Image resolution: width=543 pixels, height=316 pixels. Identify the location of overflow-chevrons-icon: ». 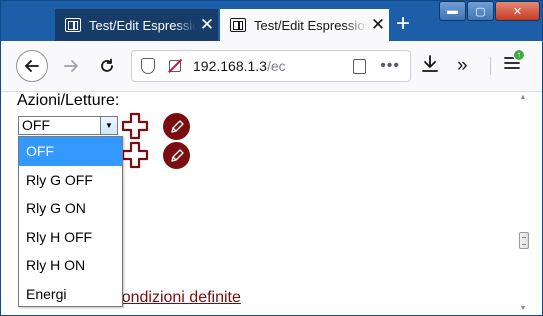
(462, 66).